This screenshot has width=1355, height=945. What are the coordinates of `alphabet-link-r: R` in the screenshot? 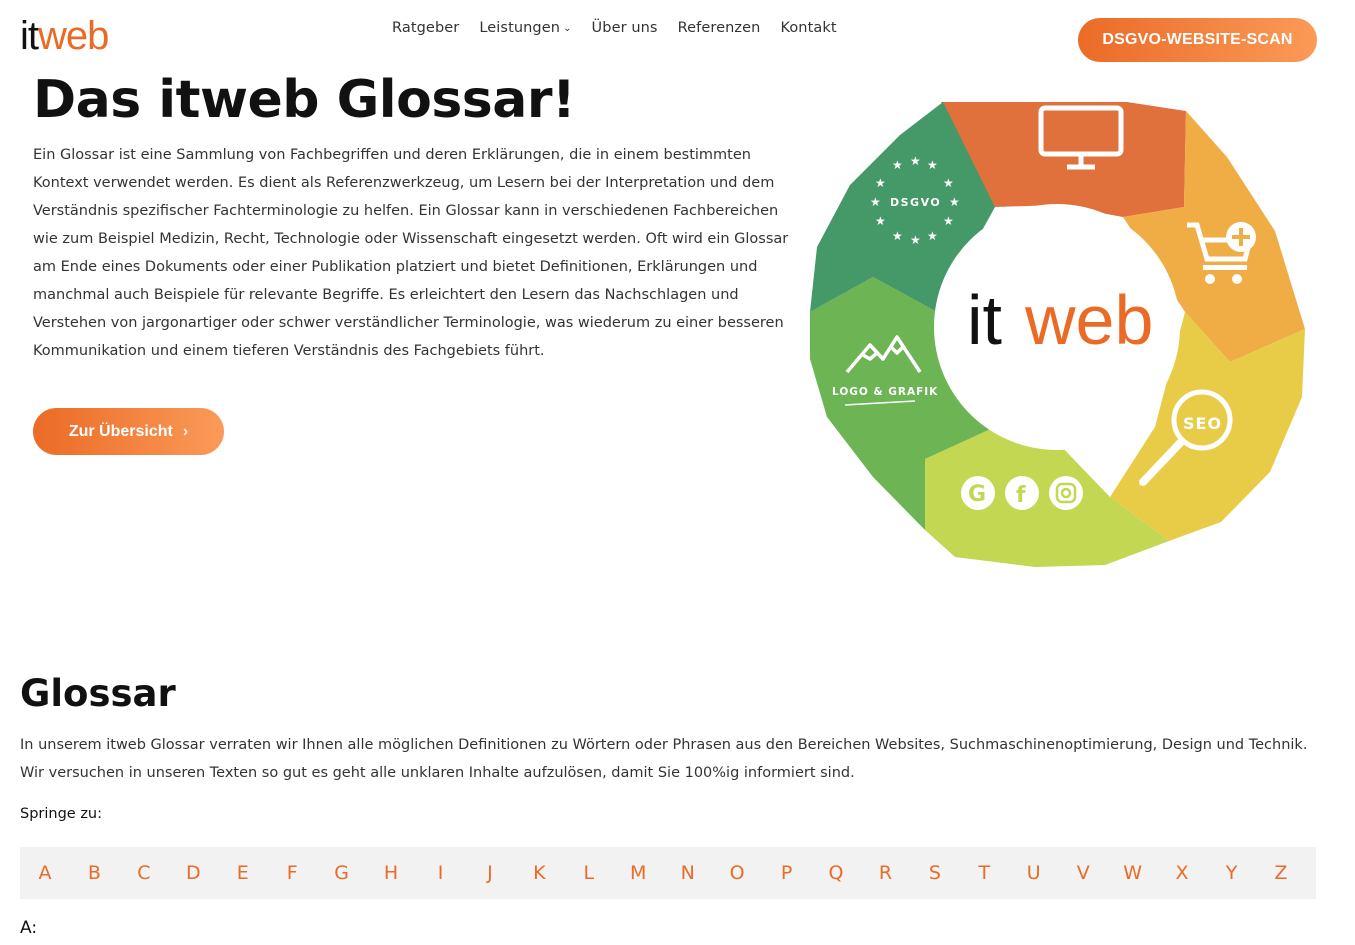 It's located at (885, 873).